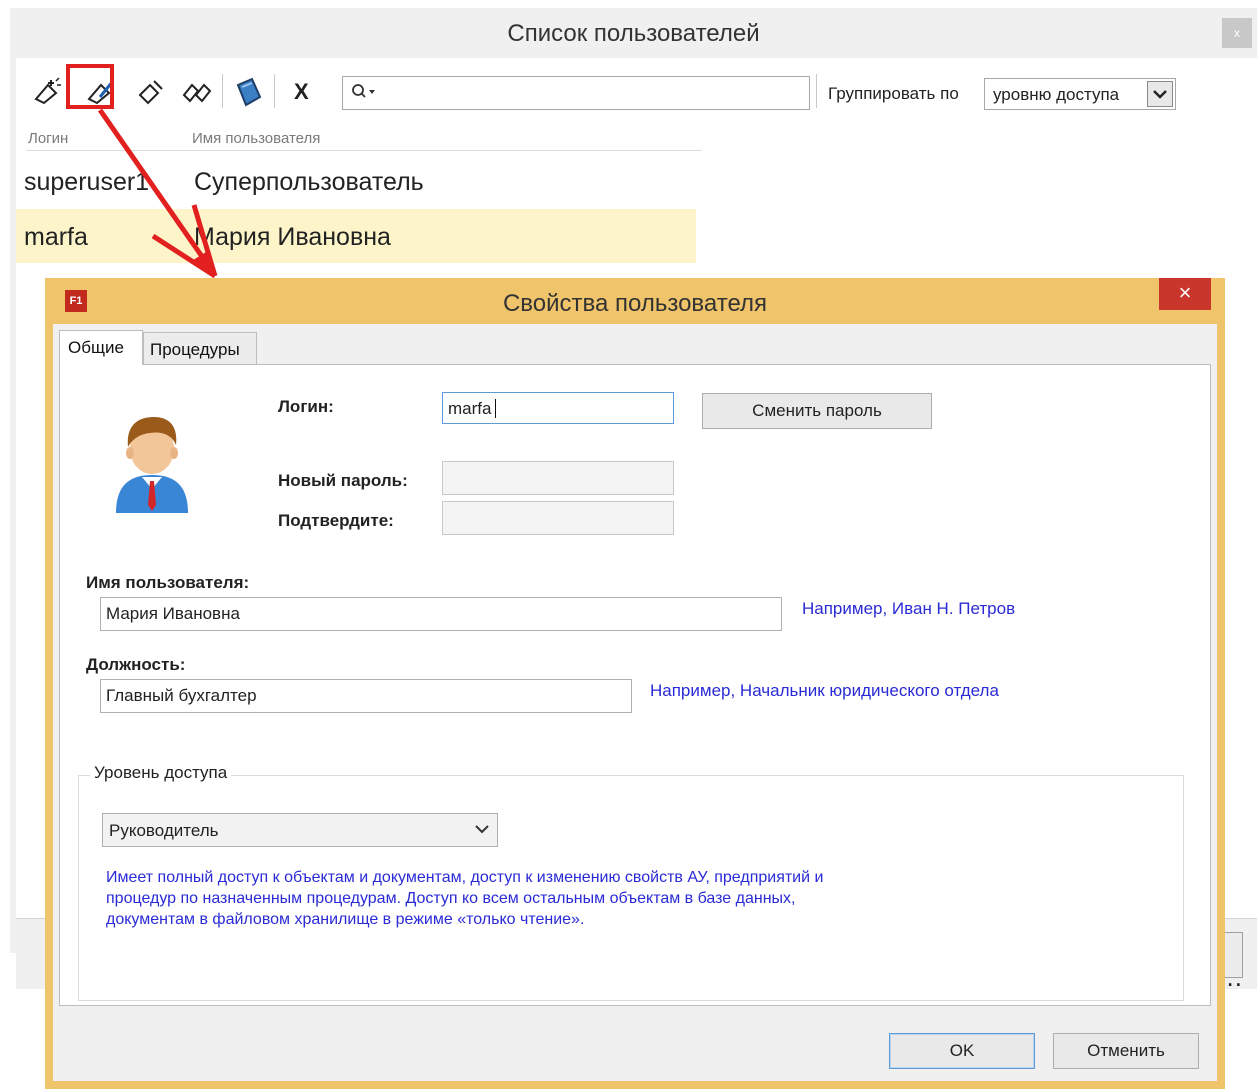 The width and height of the screenshot is (1257, 1089). Describe the element at coordinates (195, 349) in the screenshot. I see `tab-procedures-label: Процедуры` at that location.